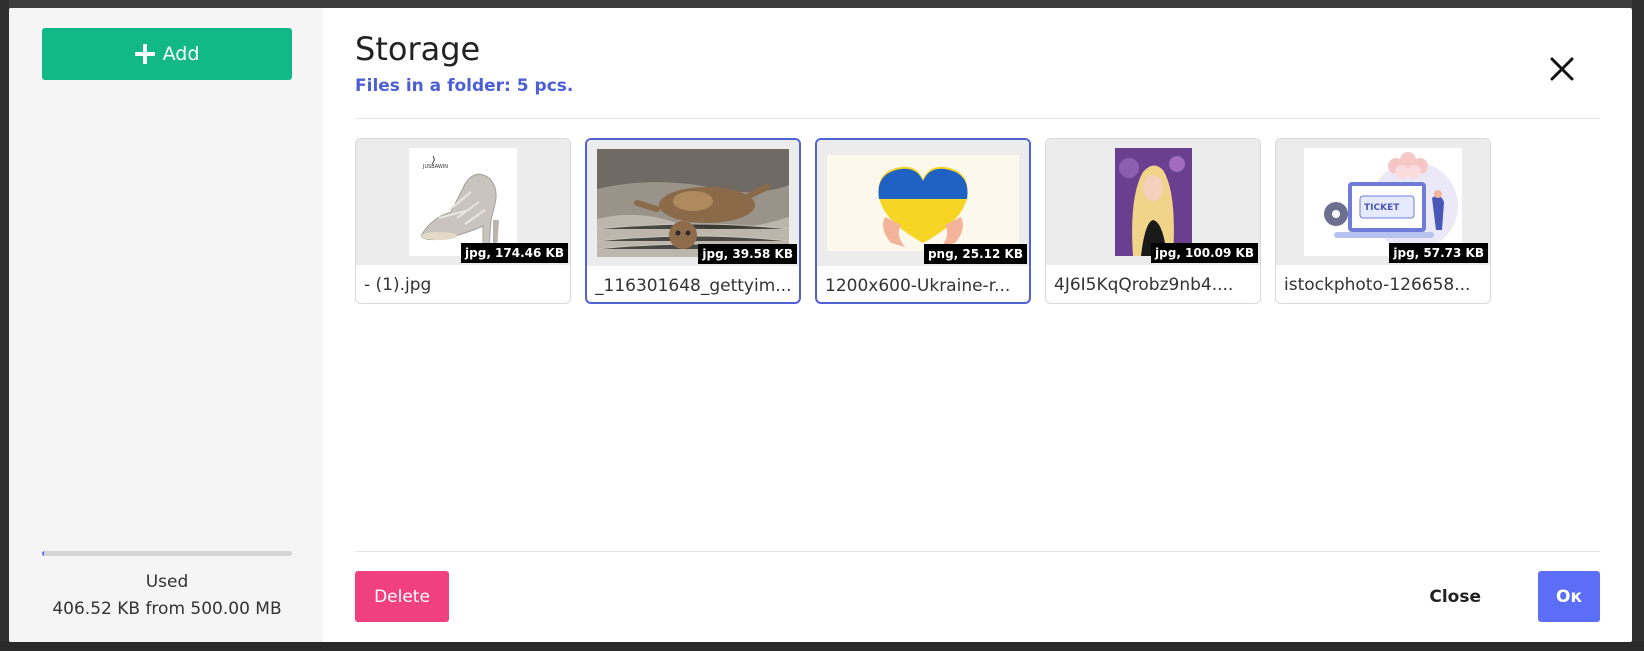 This screenshot has width=1644, height=651. What do you see at coordinates (402, 596) in the screenshot?
I see `delete-button: Delete` at bounding box center [402, 596].